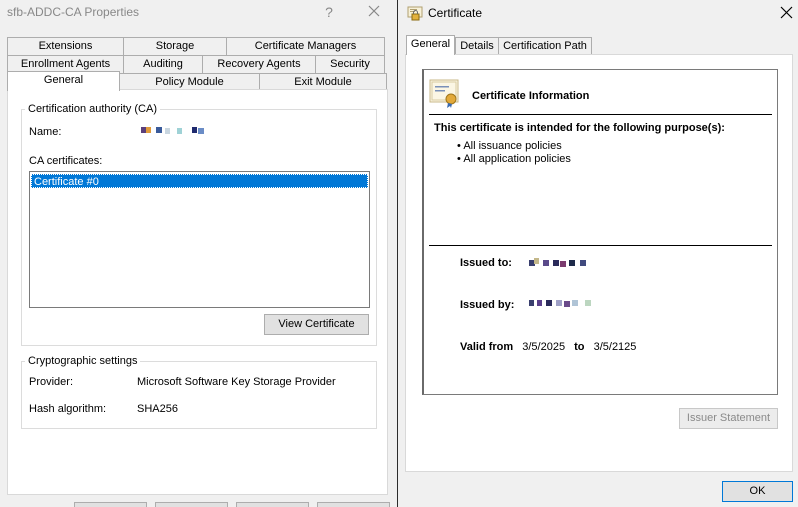  What do you see at coordinates (199, 239) in the screenshot?
I see `ca-certificates-list: Certificate #0` at bounding box center [199, 239].